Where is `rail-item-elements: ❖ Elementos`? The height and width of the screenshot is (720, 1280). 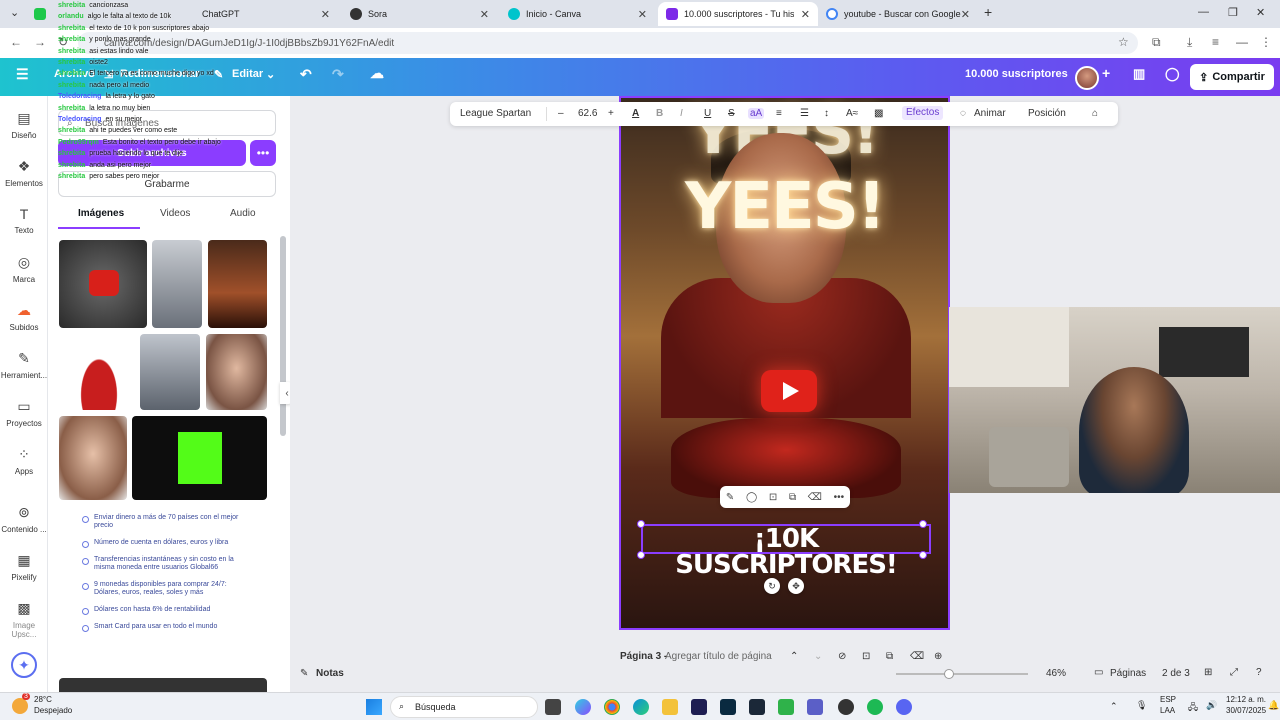
rail-item-elements: ❖ Elementos is located at coordinates (24, 173).